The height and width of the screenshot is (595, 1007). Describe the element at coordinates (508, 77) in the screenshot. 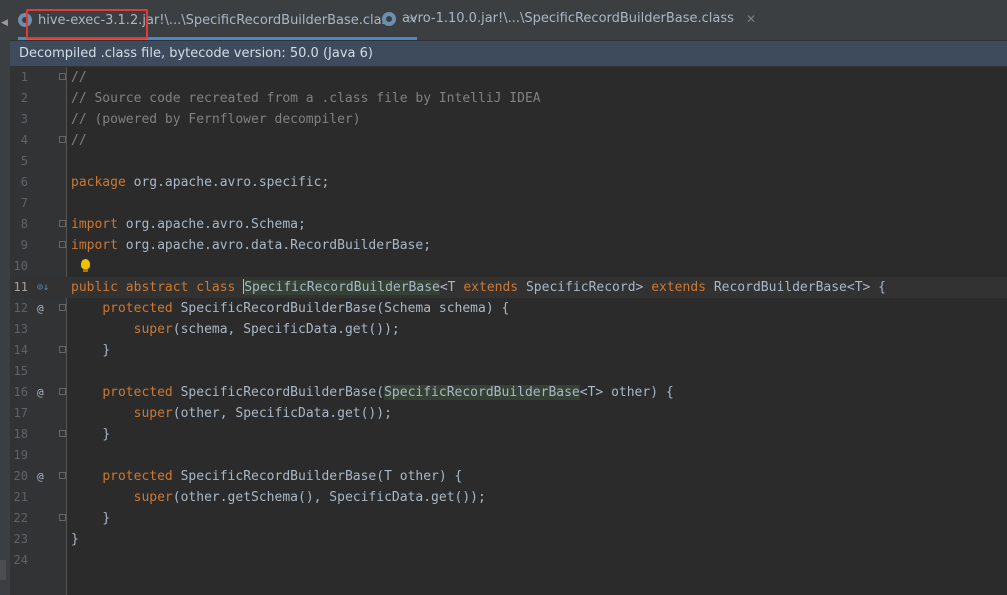

I see `code-line: 1 //` at that location.